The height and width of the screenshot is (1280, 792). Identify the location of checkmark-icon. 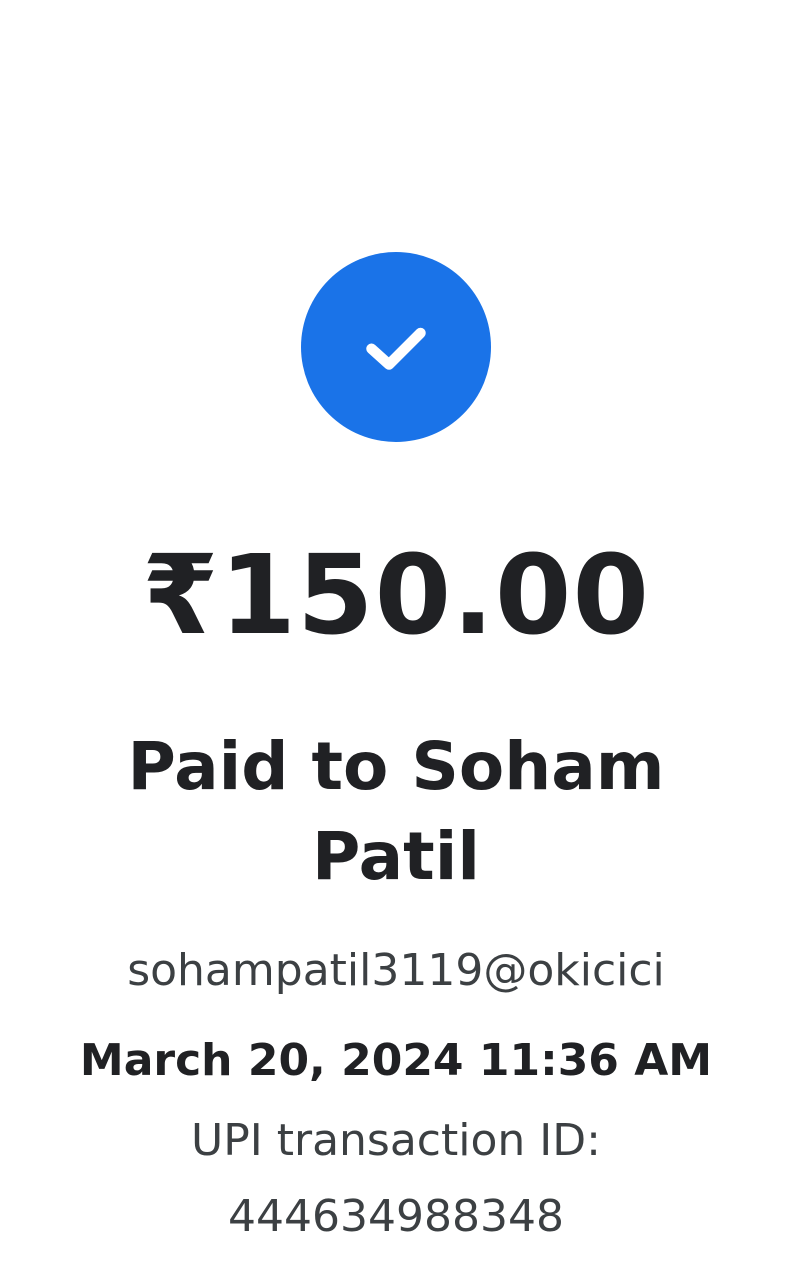
(396, 348).